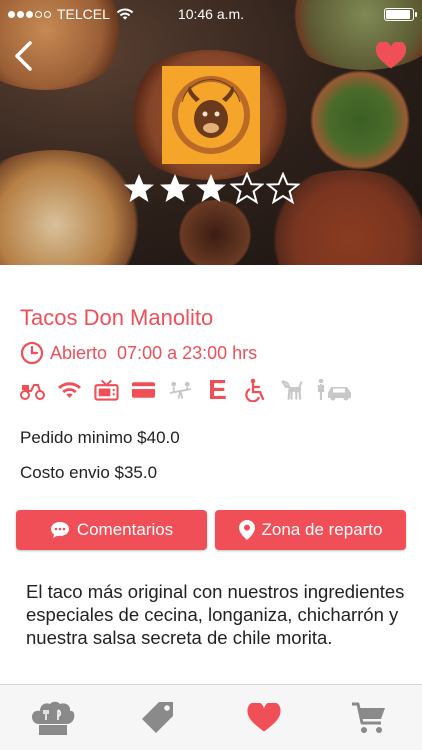  Describe the element at coordinates (32, 353) in the screenshot. I see `clock-icon` at that location.